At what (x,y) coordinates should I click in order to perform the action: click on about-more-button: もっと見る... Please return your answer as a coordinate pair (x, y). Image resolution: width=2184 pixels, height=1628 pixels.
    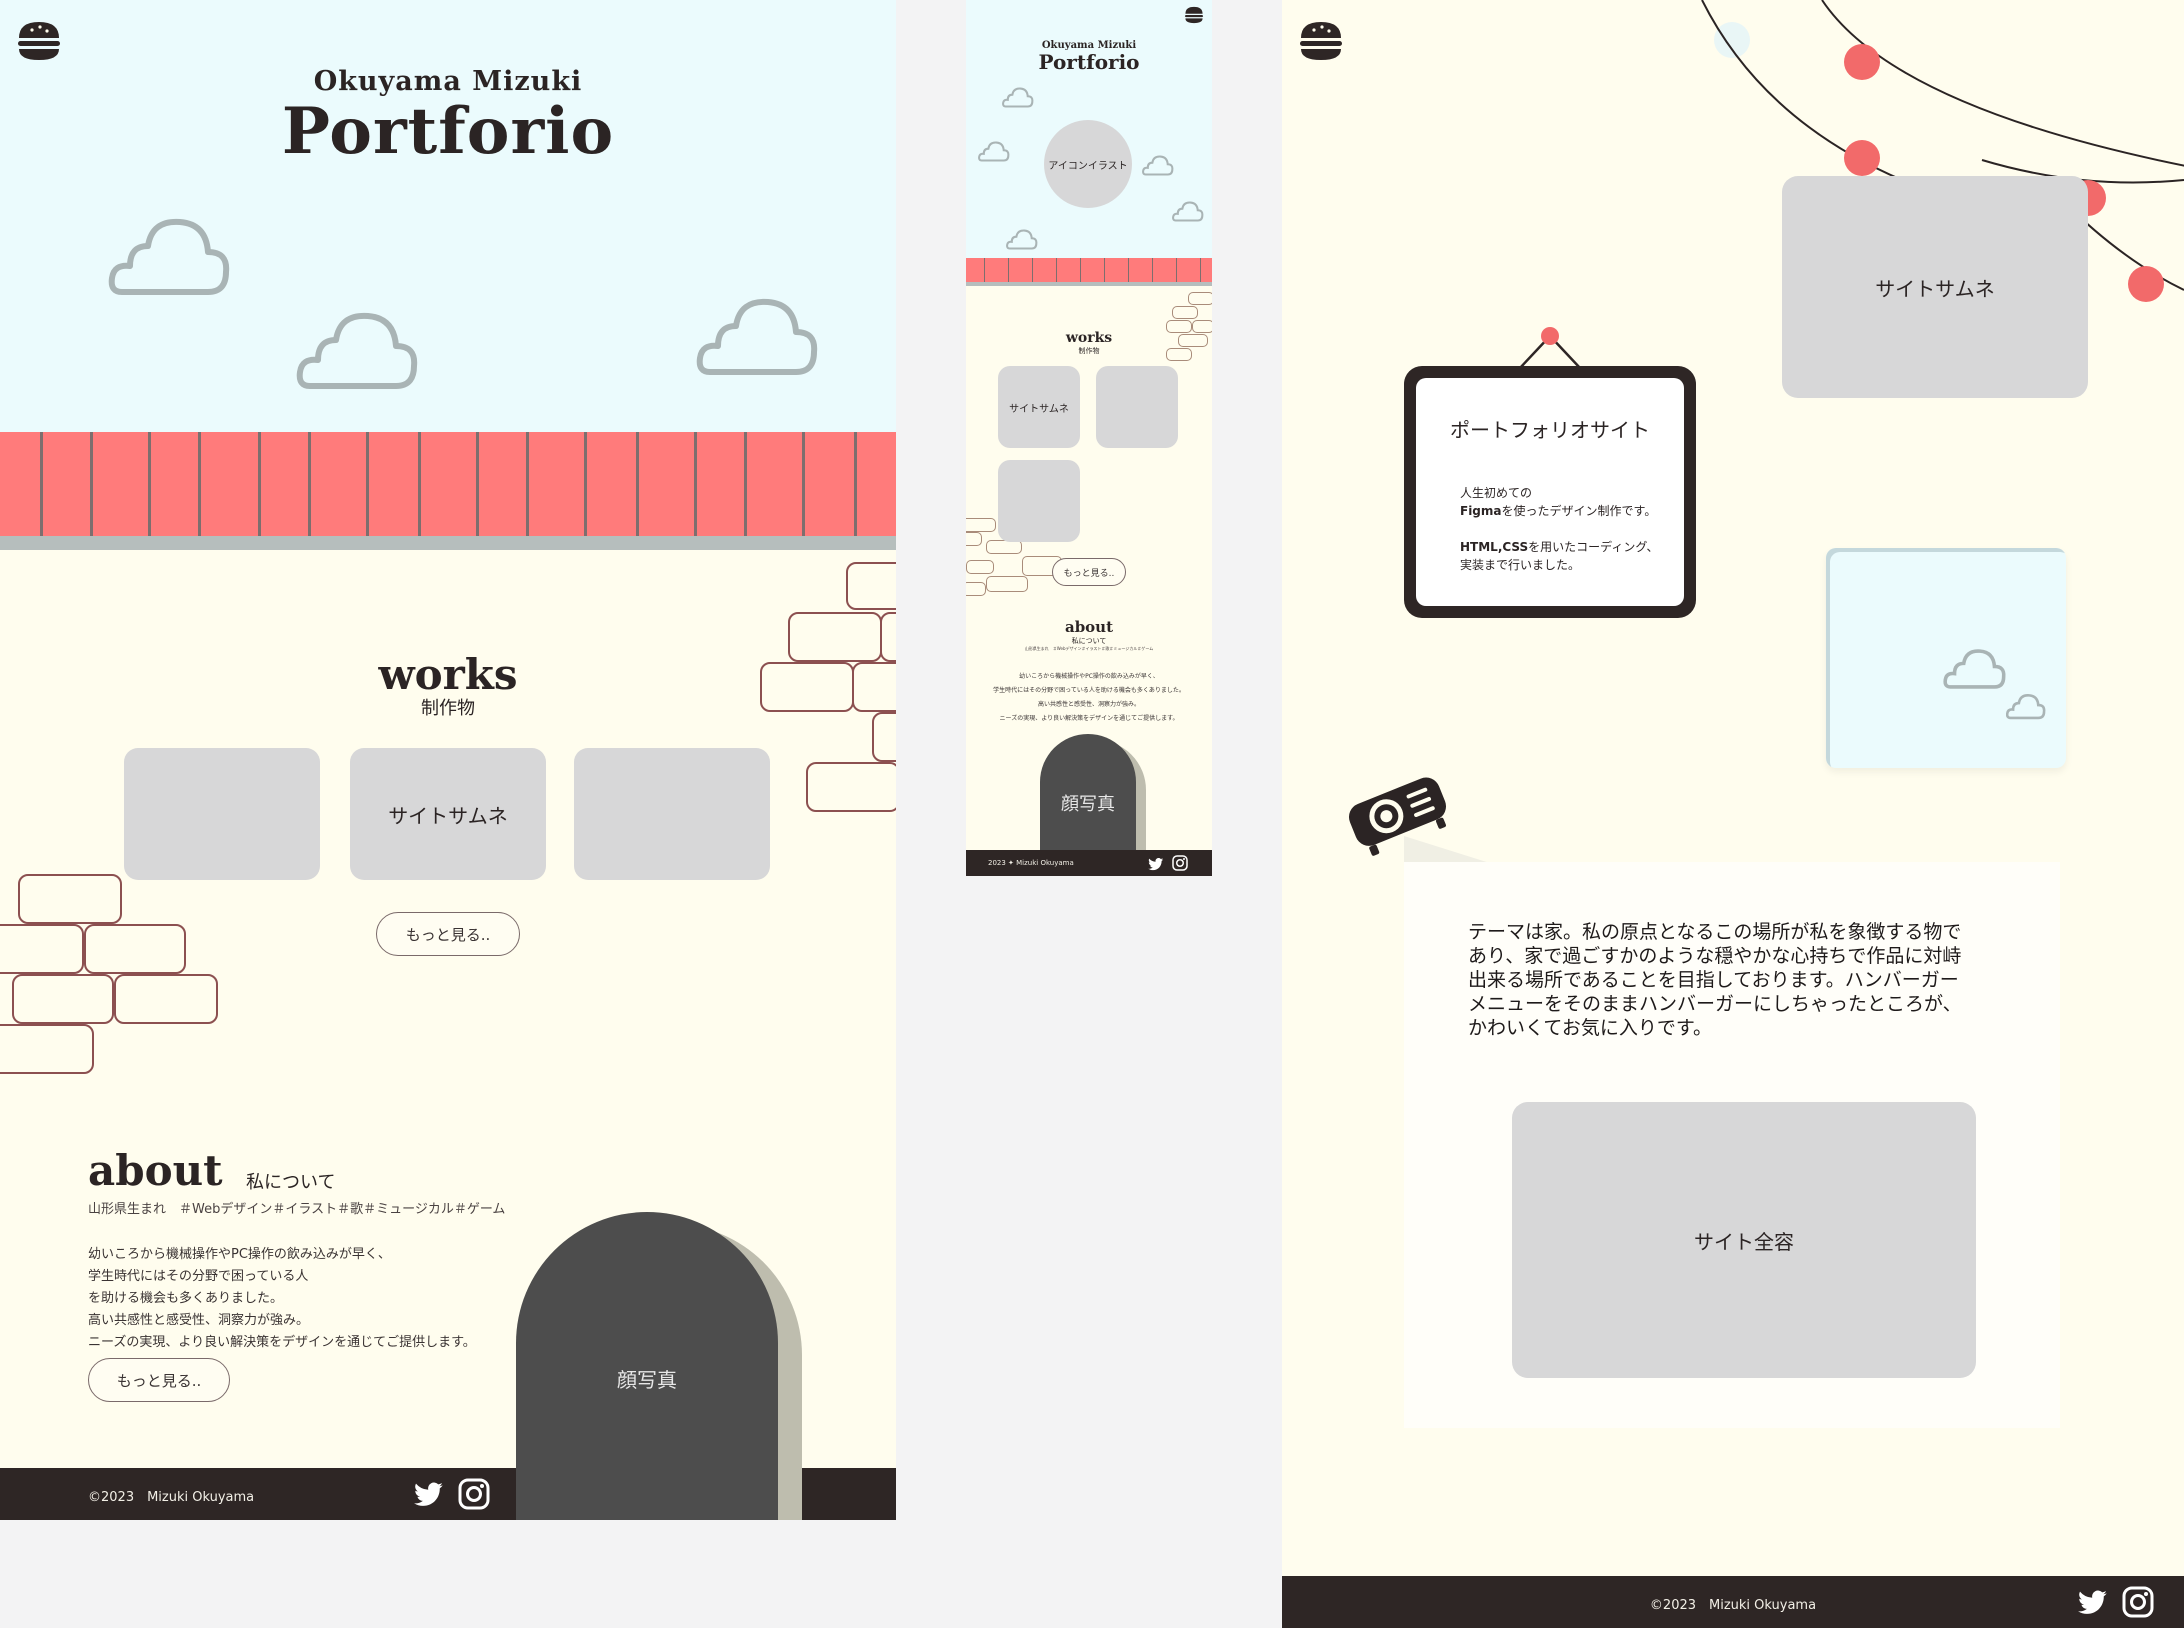
    Looking at the image, I should click on (159, 1380).